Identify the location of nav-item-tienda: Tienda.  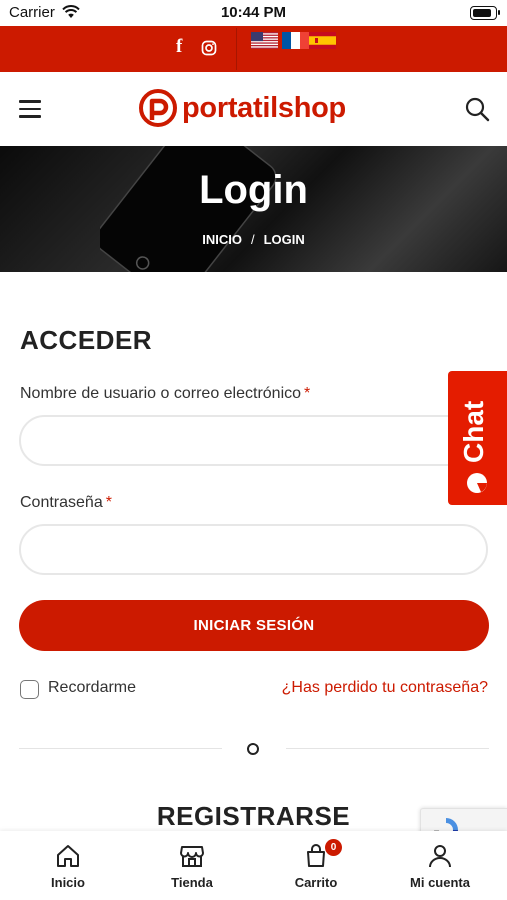
(192, 865).